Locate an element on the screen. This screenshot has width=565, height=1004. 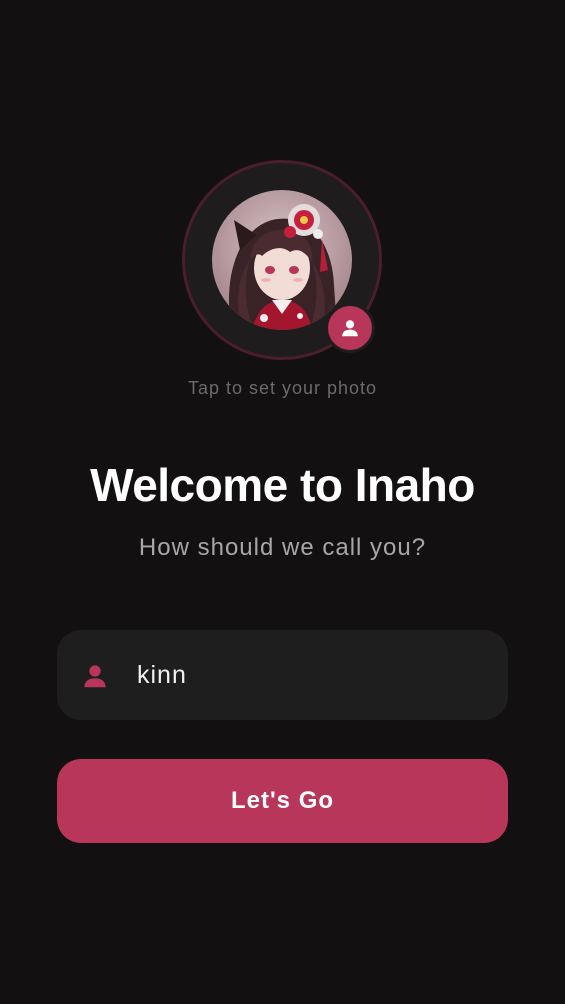
page-subtitle: How should we call you? is located at coordinates (282, 547).